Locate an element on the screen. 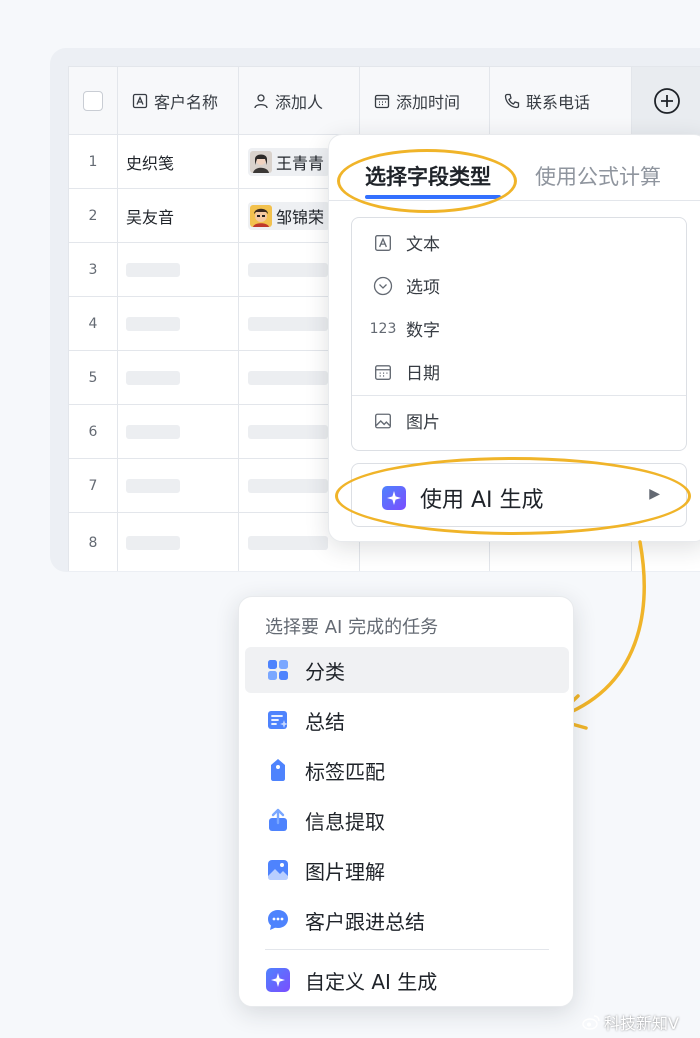 The height and width of the screenshot is (1038, 700). calendar-icon is located at coordinates (382, 101).